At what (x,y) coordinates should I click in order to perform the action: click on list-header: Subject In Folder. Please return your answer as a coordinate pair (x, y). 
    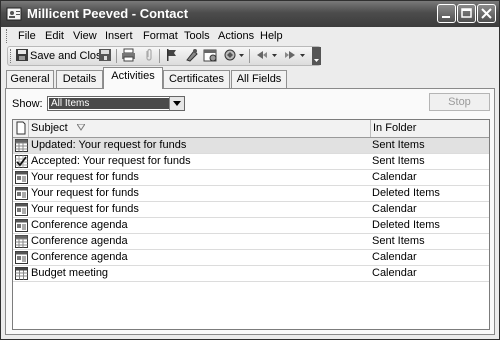
    Looking at the image, I should click on (251, 129).